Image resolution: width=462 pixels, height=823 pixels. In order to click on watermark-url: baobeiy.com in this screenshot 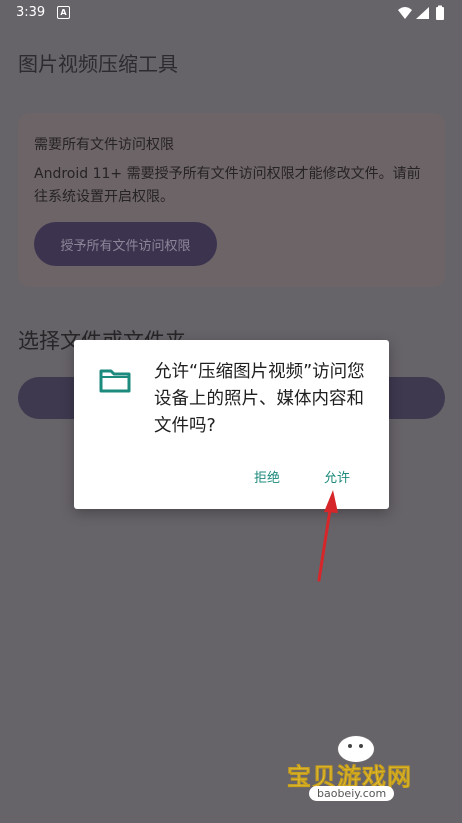, I will do `click(352, 793)`.